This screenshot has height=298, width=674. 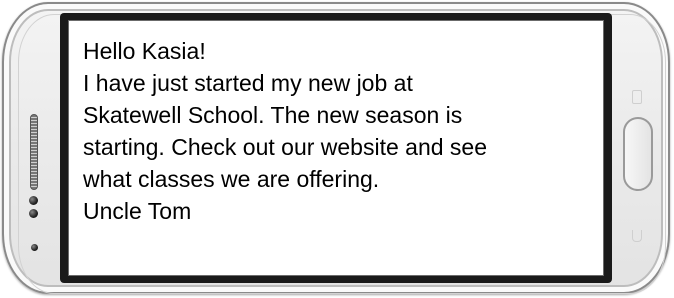 What do you see at coordinates (637, 97) in the screenshot?
I see `menu-key-icon` at bounding box center [637, 97].